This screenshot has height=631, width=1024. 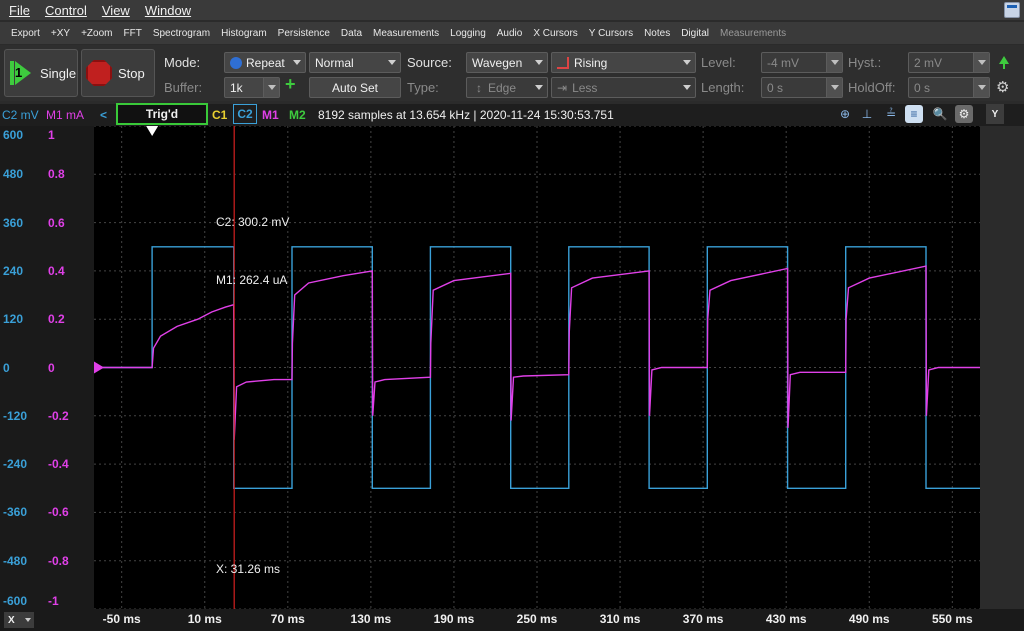 I want to click on condition-select: Rising, so click(x=623, y=62).